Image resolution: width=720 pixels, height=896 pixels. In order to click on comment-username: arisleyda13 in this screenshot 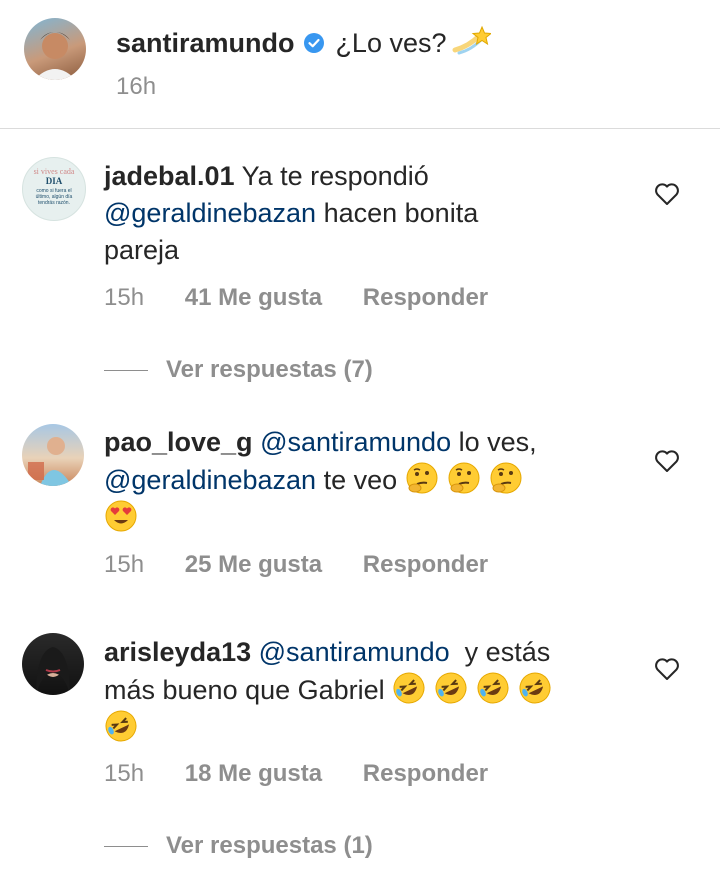, I will do `click(177, 652)`.